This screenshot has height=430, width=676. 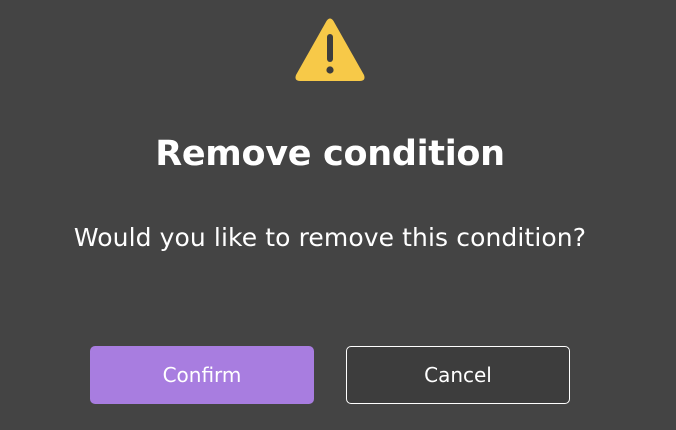 I want to click on dialog-title: Remove condition, so click(x=330, y=154).